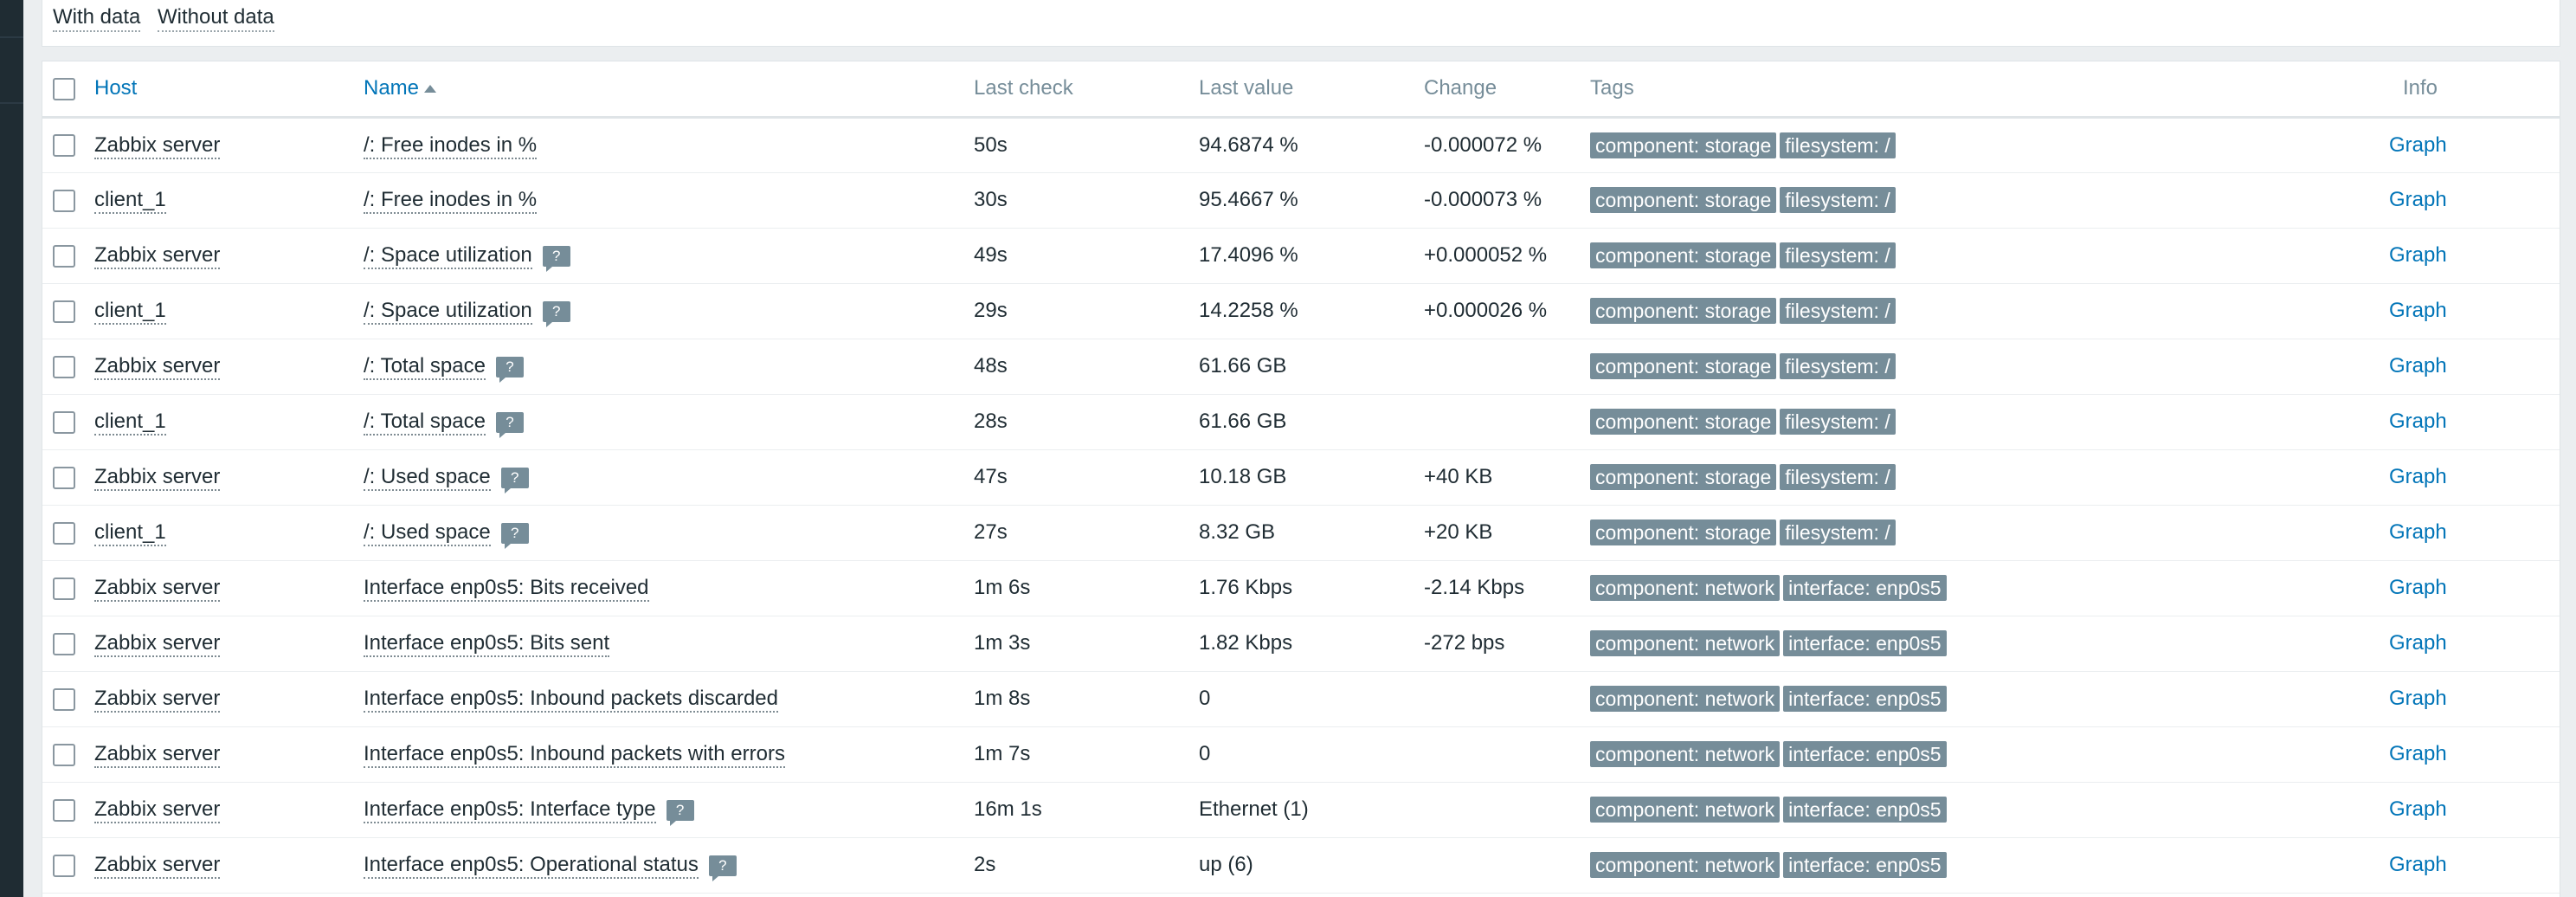 This screenshot has width=2576, height=897. I want to click on filter-tab-with-data: With data, so click(97, 18).